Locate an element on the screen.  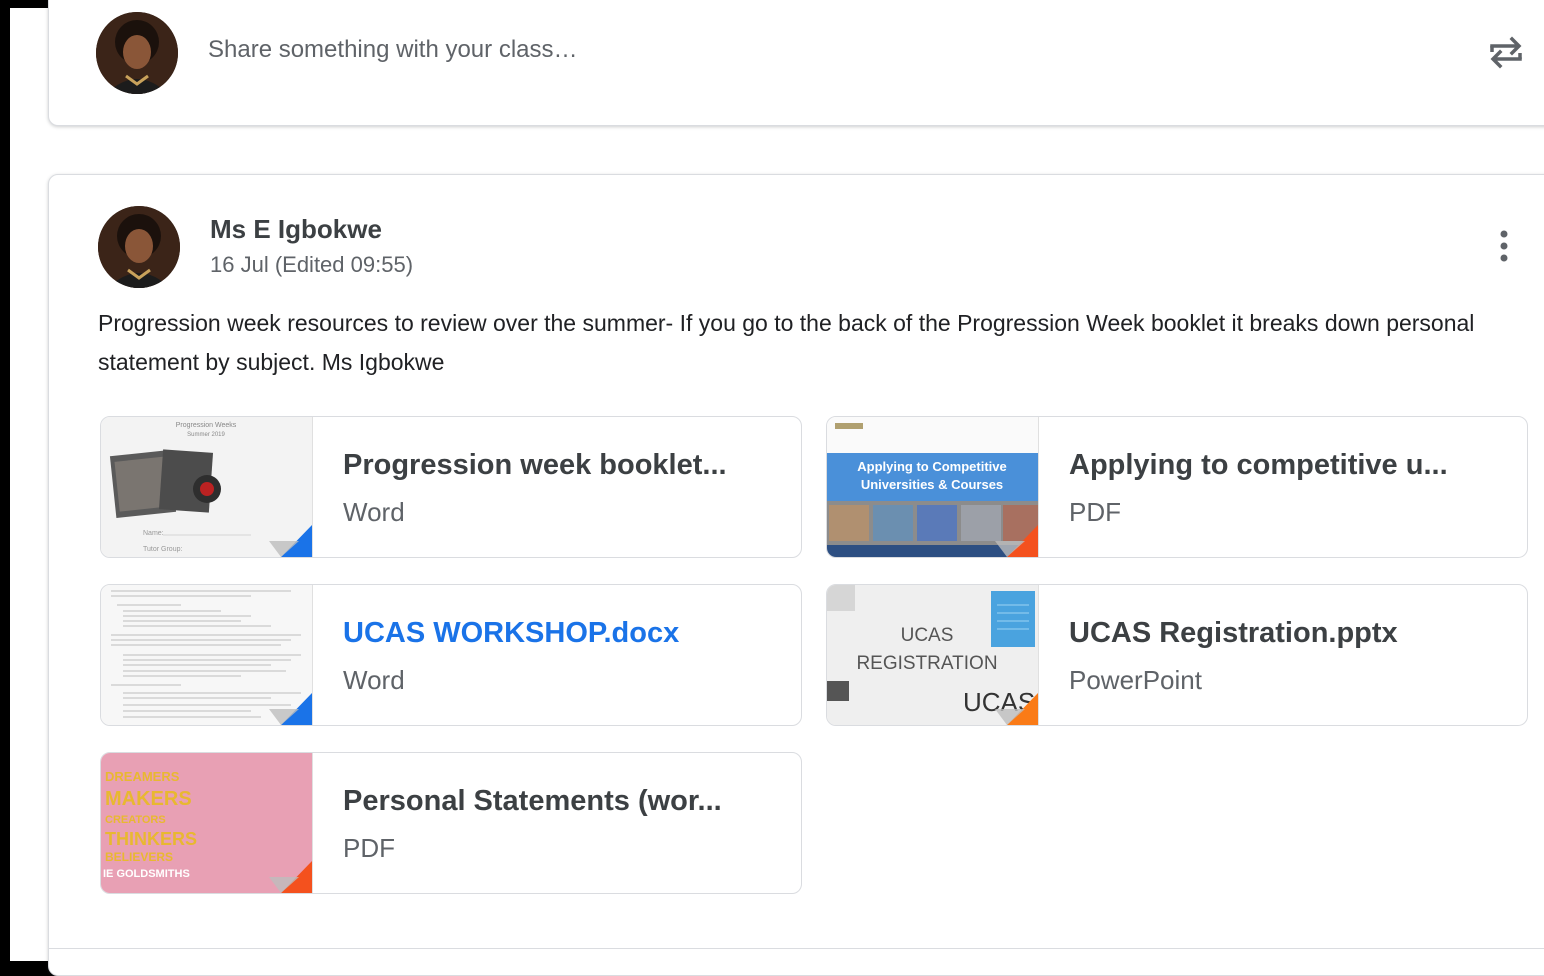
thumb-text: Name: is located at coordinates (153, 533).